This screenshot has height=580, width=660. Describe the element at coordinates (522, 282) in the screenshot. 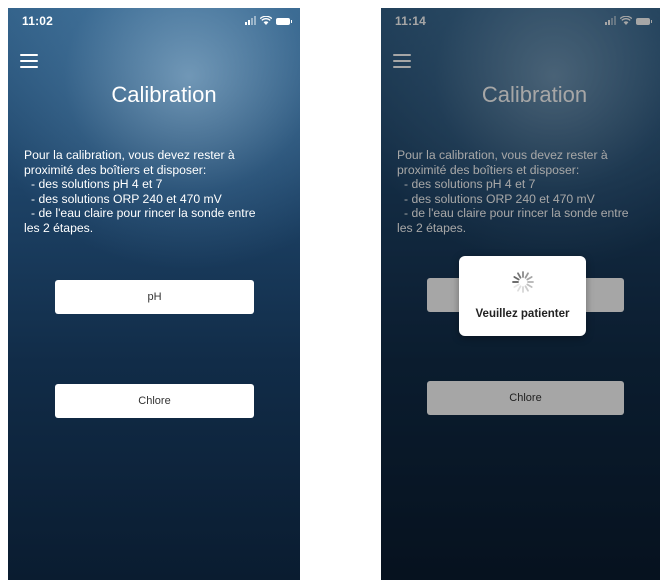

I see `spinner-icon` at that location.